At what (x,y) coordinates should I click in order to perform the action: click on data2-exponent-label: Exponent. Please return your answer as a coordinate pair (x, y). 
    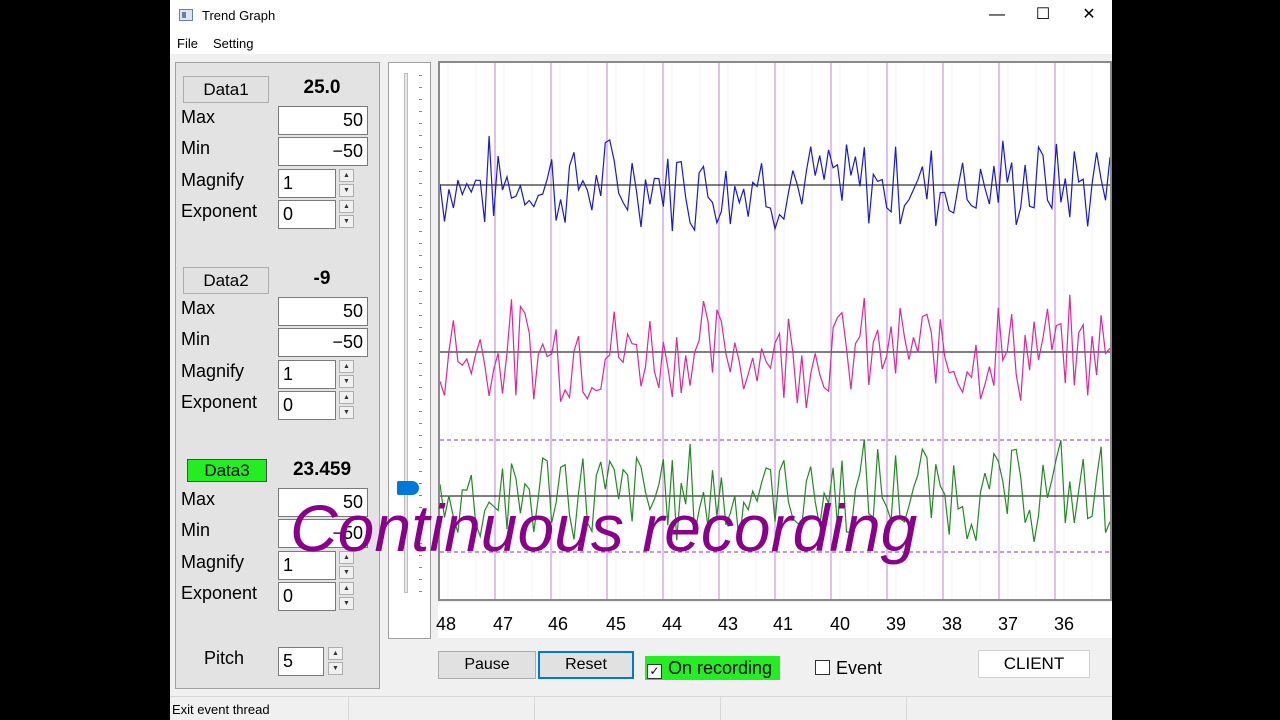
    Looking at the image, I should click on (219, 402).